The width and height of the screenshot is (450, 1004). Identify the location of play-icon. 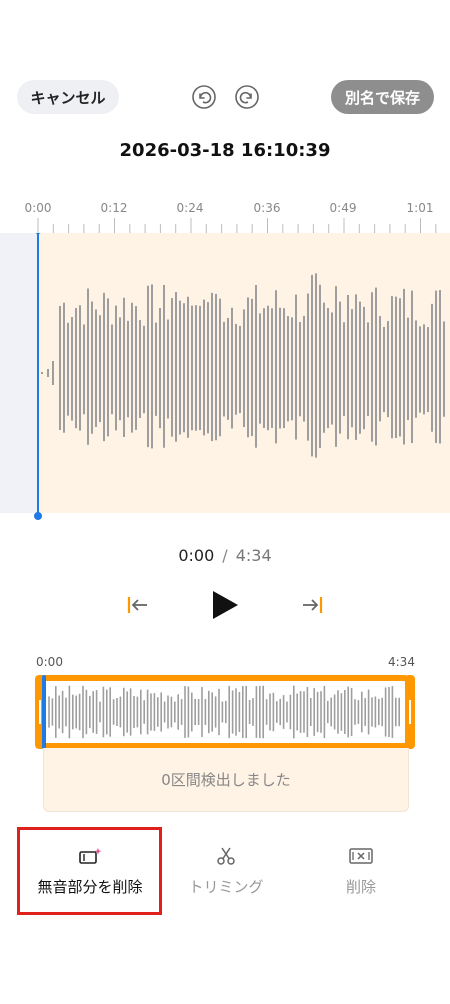
(225, 605).